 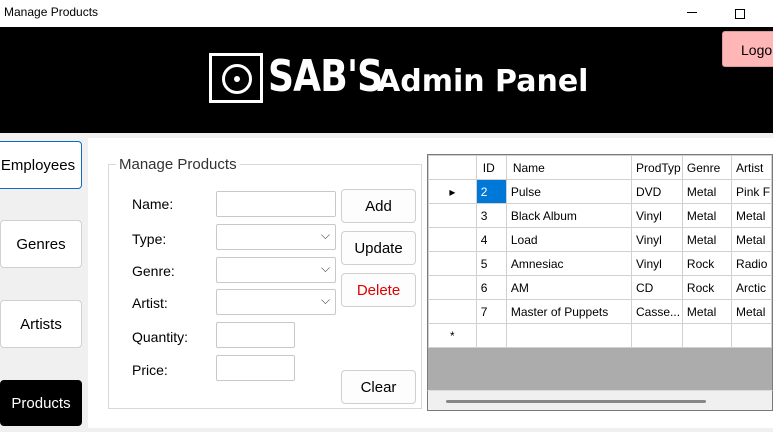 I want to click on table-cell: DVD, so click(x=657, y=191).